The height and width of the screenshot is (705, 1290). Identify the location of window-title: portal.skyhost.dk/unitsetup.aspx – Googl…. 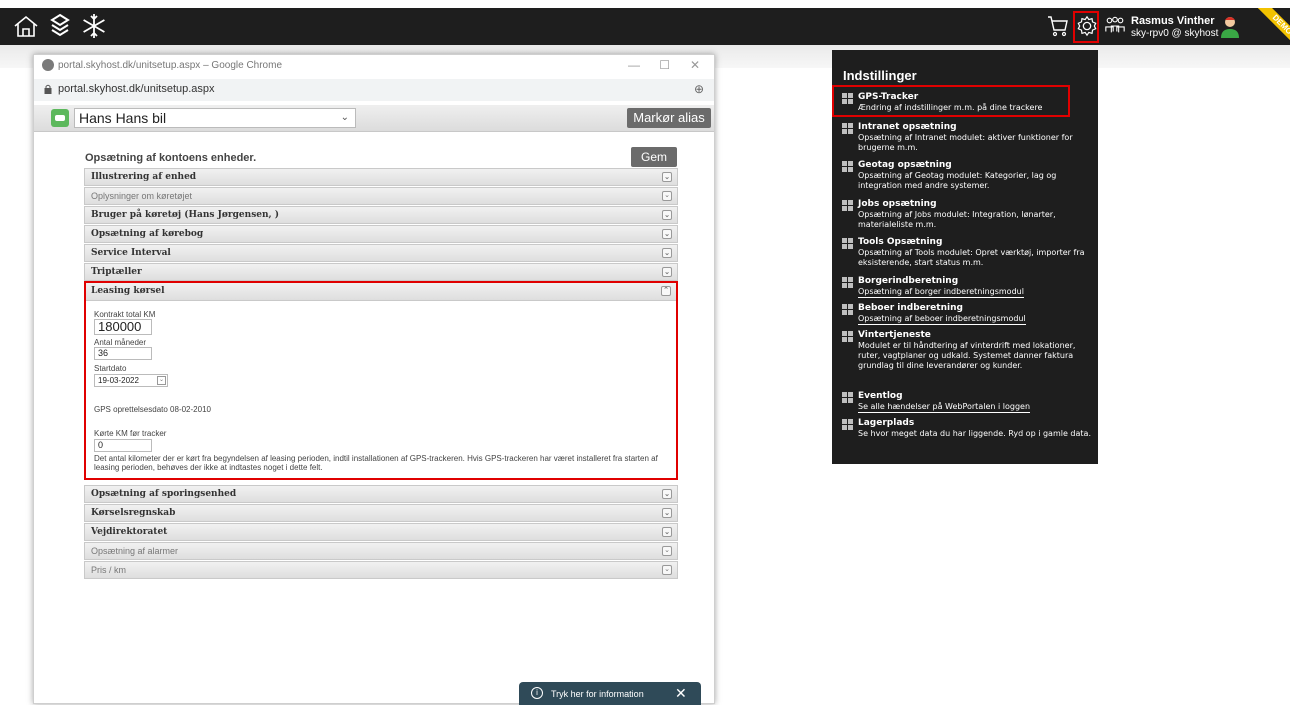
(170, 65).